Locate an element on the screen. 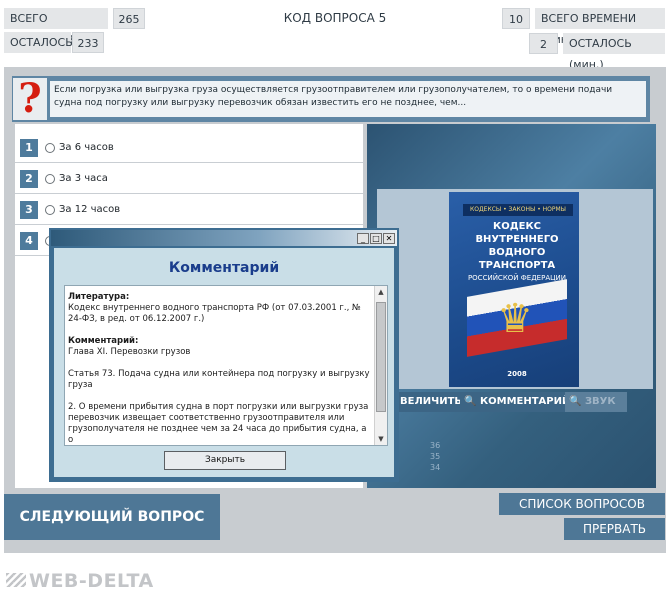 This screenshot has height=598, width=670. time-remaining-label: ОСТАЛОСЬ (мин.) is located at coordinates (614, 52).